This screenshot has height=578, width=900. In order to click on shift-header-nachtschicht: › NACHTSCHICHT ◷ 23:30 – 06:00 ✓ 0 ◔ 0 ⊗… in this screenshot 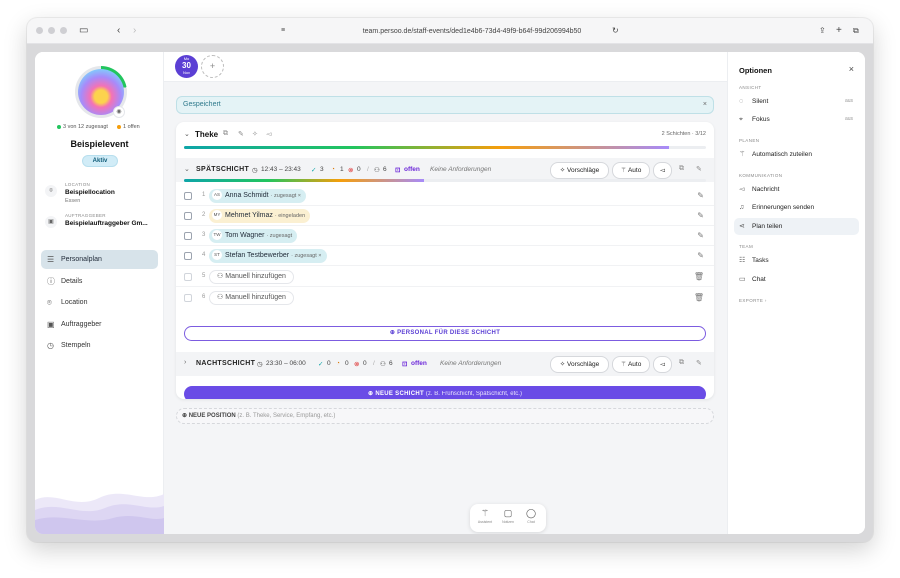, I will do `click(445, 364)`.